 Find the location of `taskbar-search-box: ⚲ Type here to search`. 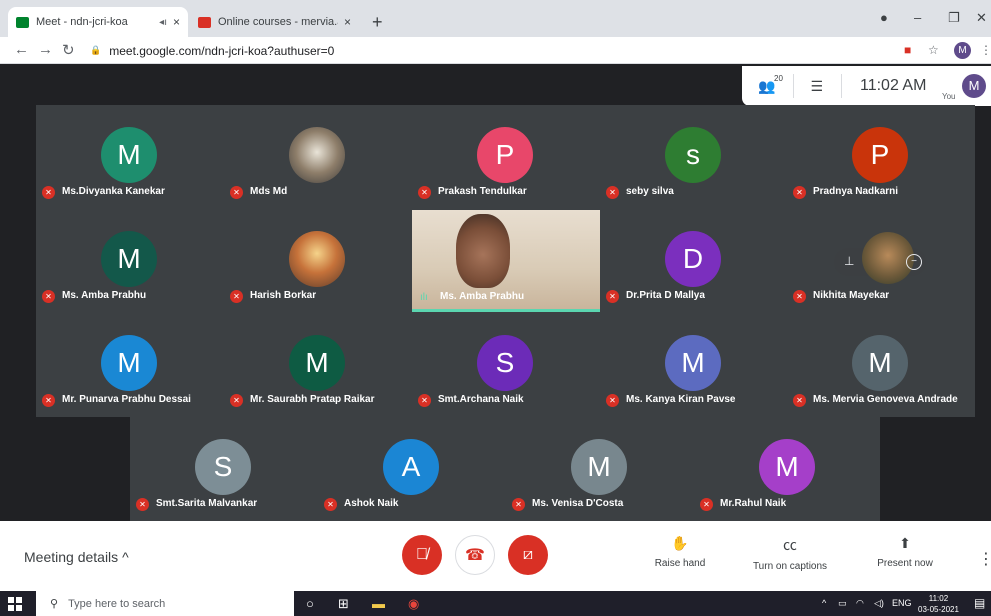

taskbar-search-box: ⚲ Type here to search is located at coordinates (165, 603).